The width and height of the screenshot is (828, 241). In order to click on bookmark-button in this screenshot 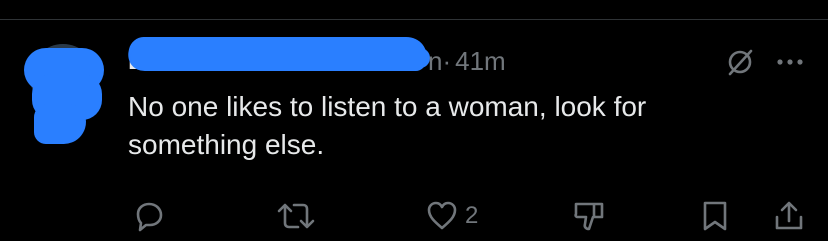, I will do `click(715, 216)`.